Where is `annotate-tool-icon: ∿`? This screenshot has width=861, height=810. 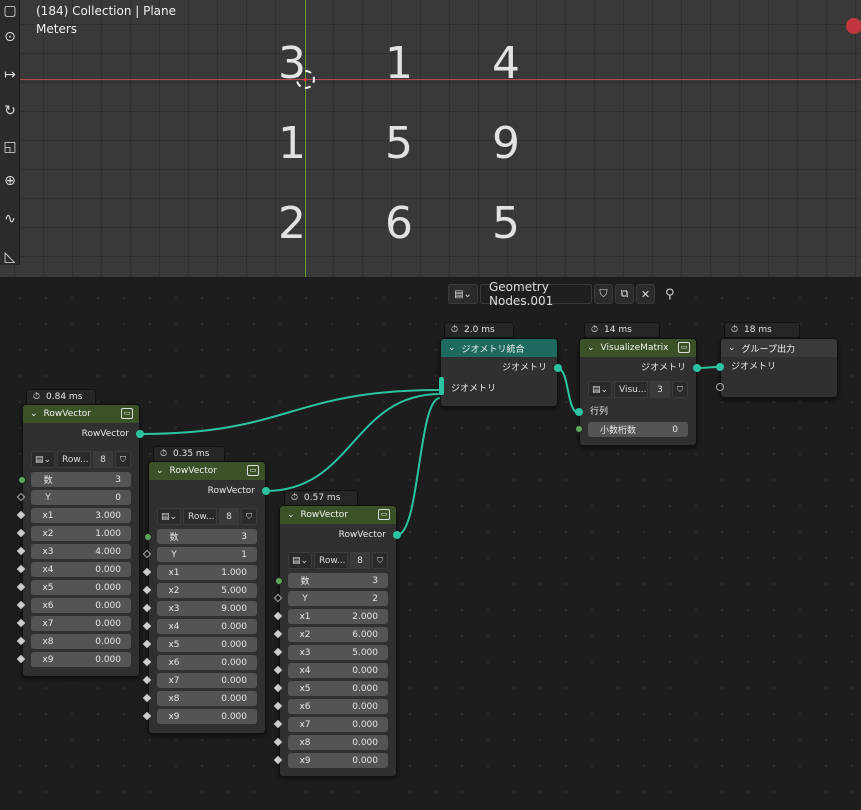
annotate-tool-icon: ∿ is located at coordinates (10, 219).